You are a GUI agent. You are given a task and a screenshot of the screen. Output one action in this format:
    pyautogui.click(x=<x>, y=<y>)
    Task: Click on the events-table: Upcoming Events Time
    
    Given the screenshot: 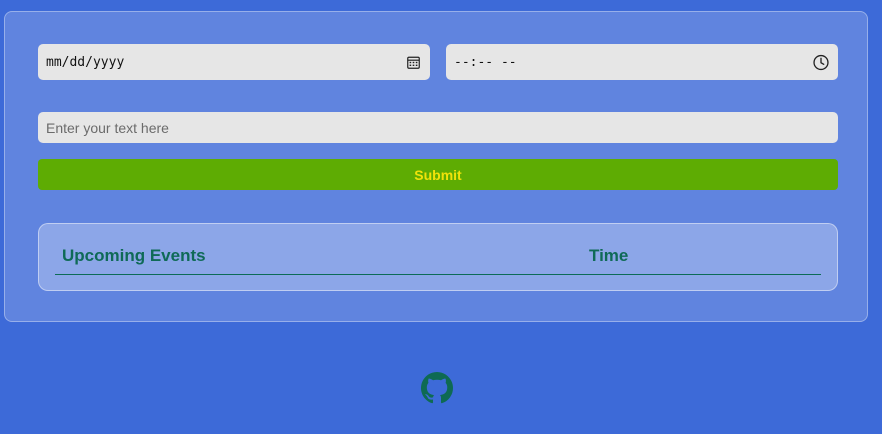 What is the action you would take?
    pyautogui.click(x=438, y=257)
    